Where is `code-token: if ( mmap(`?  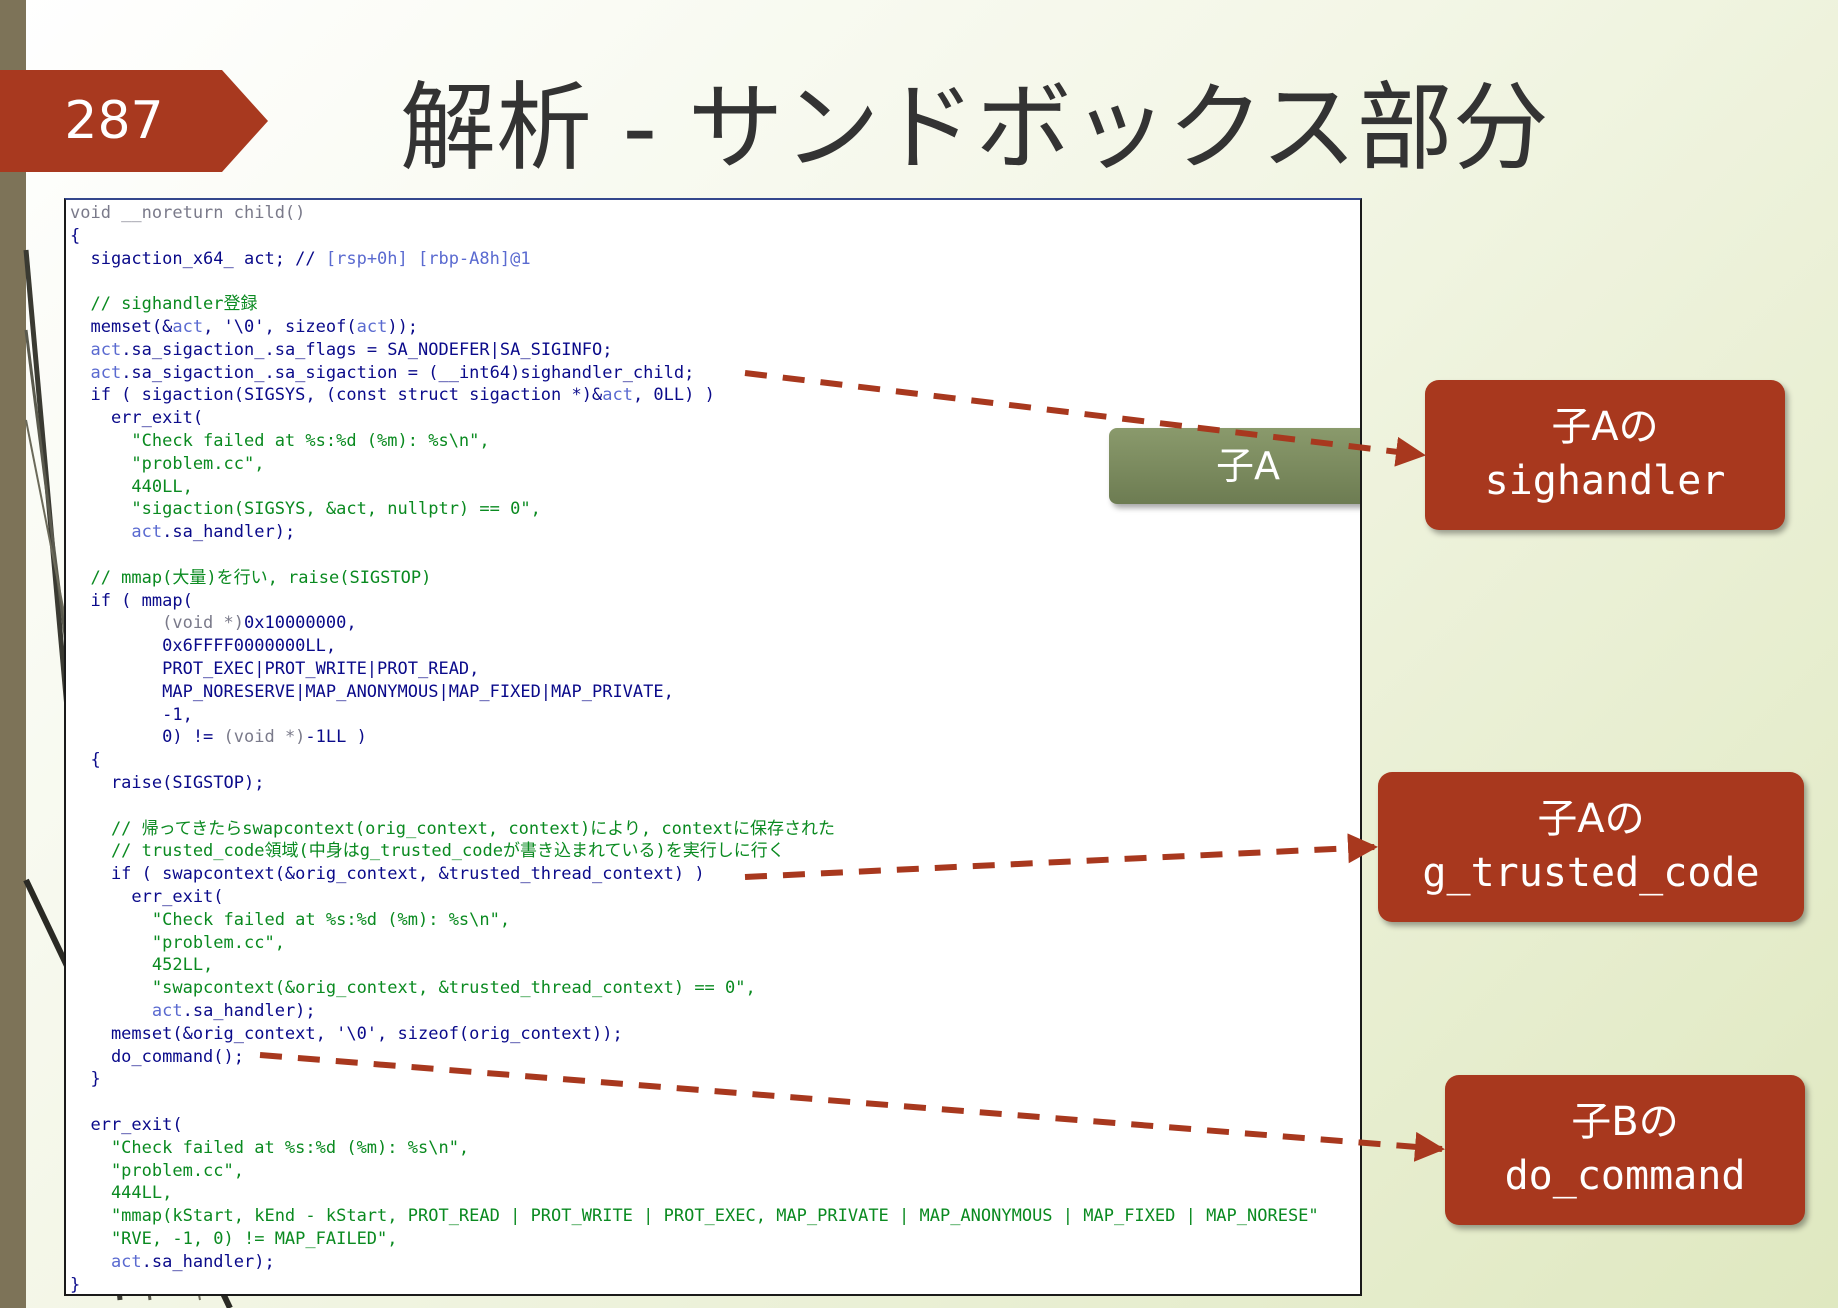 code-token: if ( mmap( is located at coordinates (131, 600).